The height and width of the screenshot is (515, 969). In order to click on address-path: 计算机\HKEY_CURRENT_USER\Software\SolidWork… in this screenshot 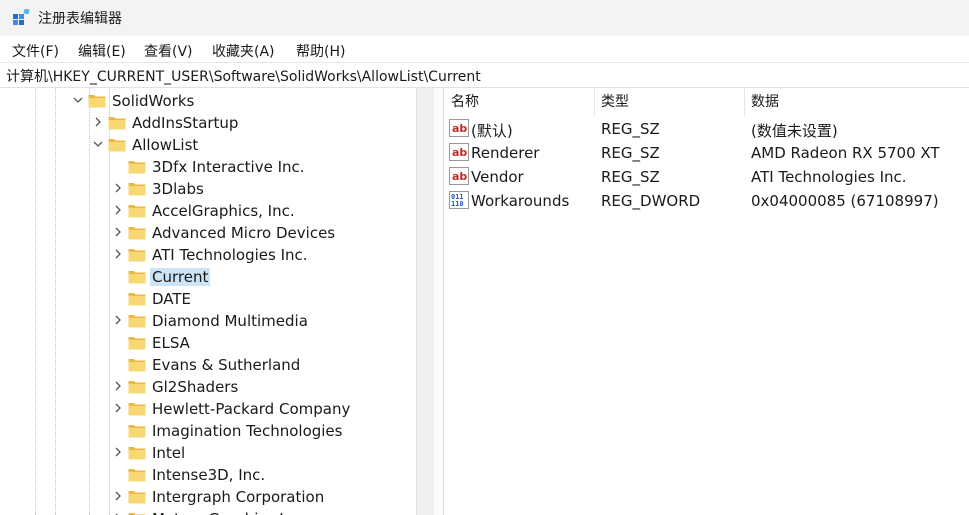, I will do `click(243, 76)`.